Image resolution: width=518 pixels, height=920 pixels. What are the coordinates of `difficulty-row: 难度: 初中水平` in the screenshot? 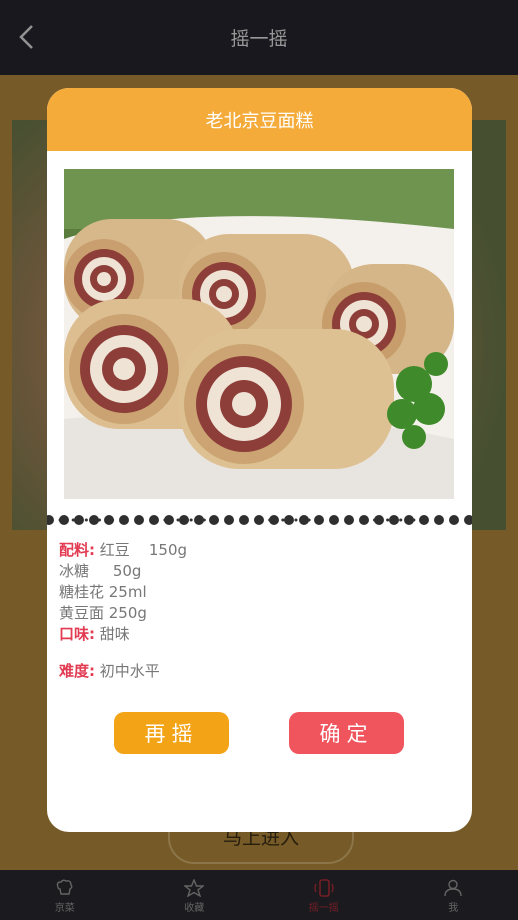 It's located at (259, 671).